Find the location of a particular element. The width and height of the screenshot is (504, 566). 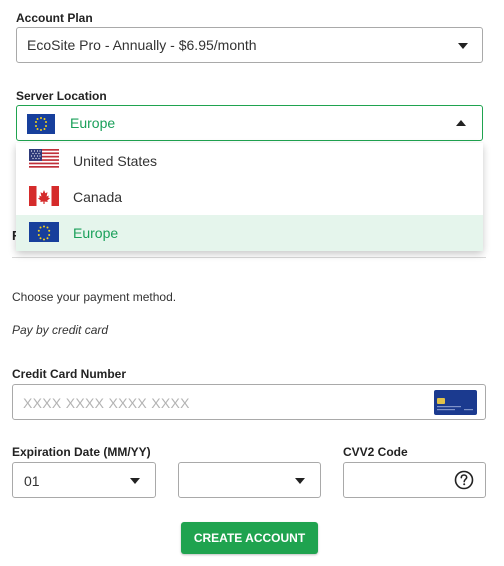

card-number-input: XXXX XXXX XXXX XXXX is located at coordinates (249, 402).